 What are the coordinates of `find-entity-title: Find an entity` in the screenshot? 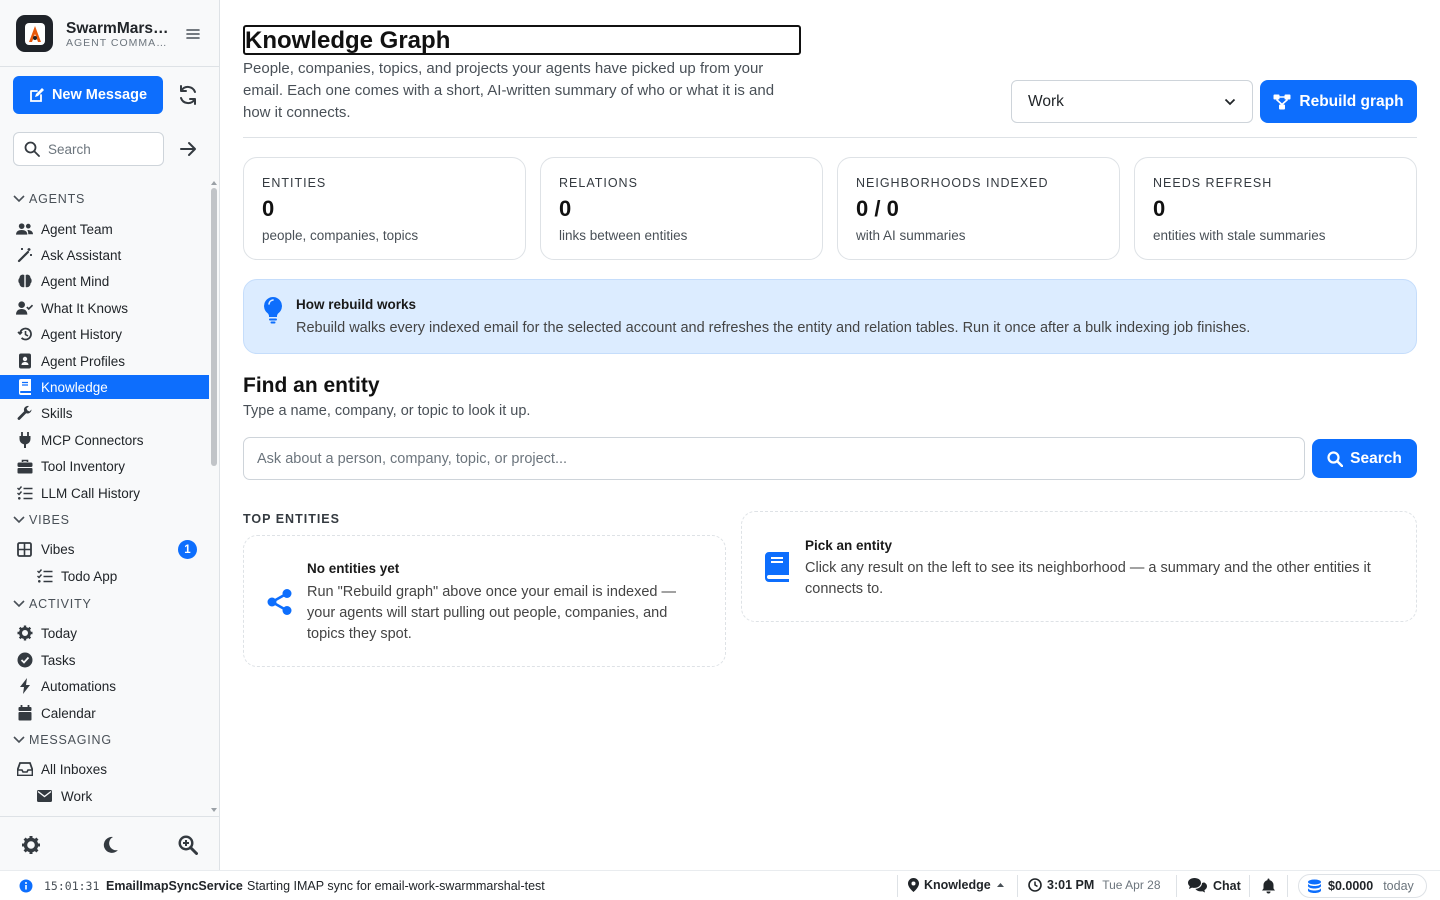 It's located at (311, 385).